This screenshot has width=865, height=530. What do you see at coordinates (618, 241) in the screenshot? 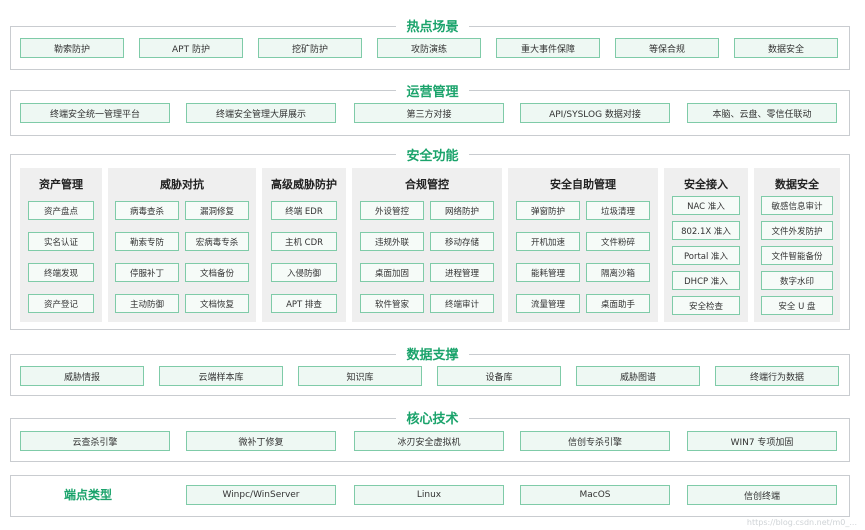
I see `panel-chip: 文件粉碎` at bounding box center [618, 241].